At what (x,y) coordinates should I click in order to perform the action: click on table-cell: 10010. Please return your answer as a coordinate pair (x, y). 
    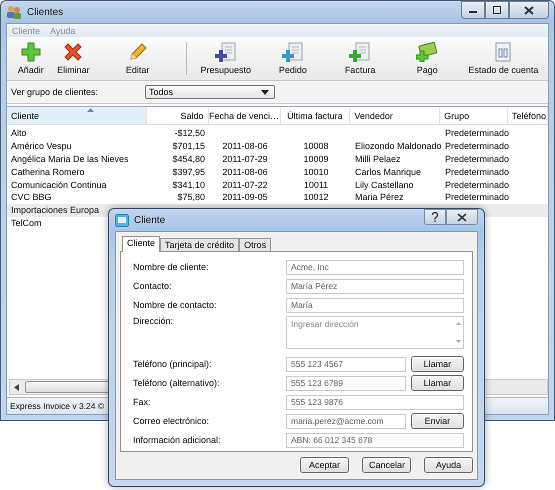
    Looking at the image, I should click on (316, 171).